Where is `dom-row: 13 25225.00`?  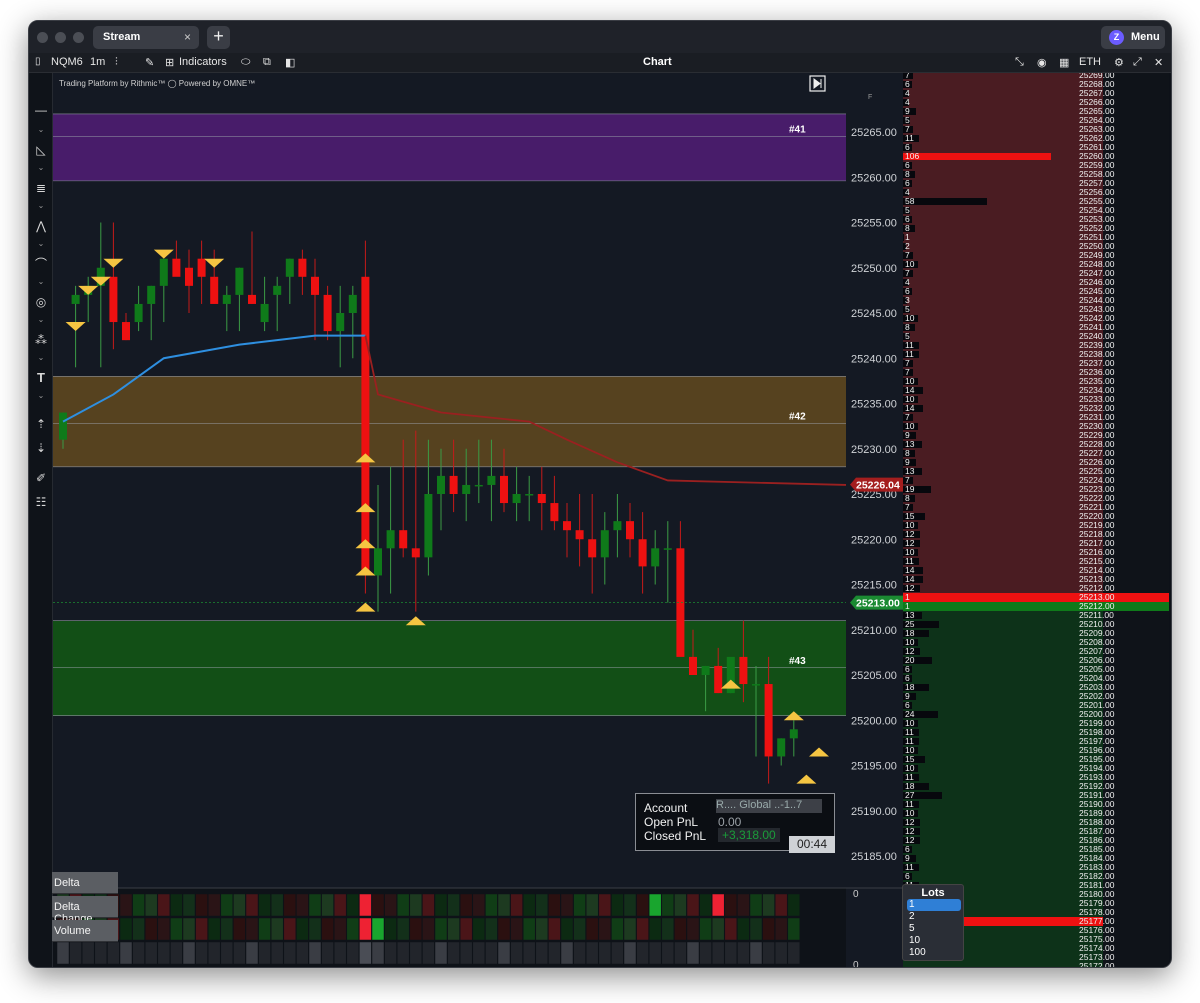
dom-row: 13 25225.00 is located at coordinates (1036, 471).